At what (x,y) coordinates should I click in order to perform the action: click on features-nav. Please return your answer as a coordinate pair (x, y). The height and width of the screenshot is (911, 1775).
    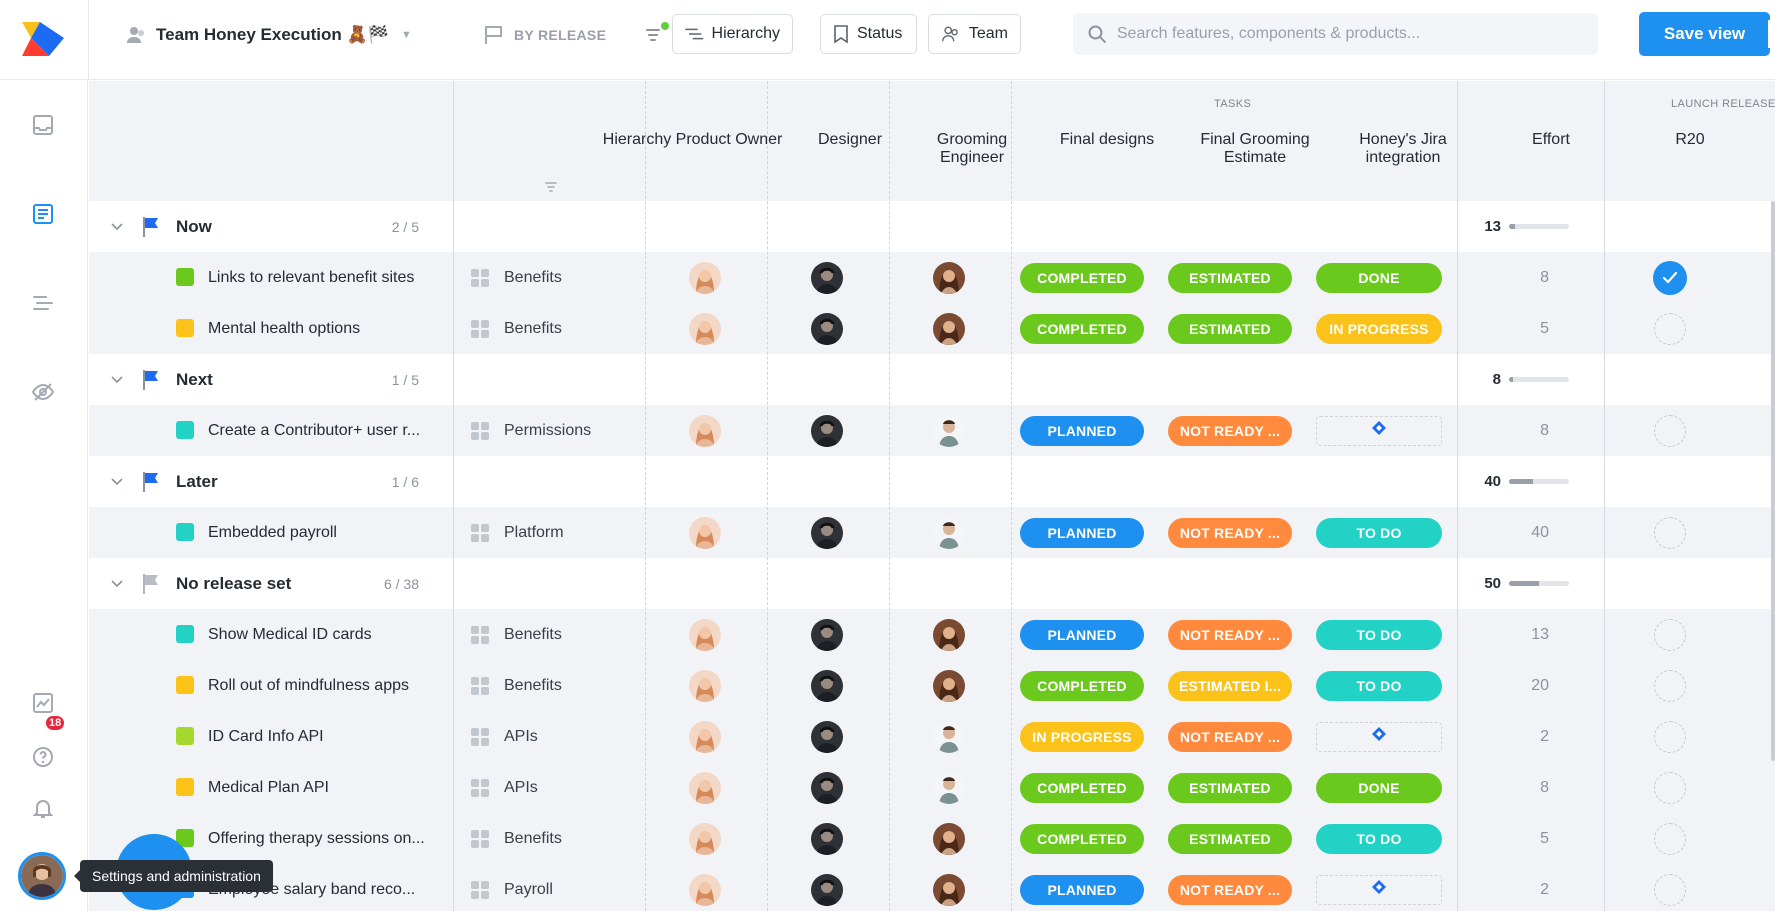
    Looking at the image, I should click on (43, 214).